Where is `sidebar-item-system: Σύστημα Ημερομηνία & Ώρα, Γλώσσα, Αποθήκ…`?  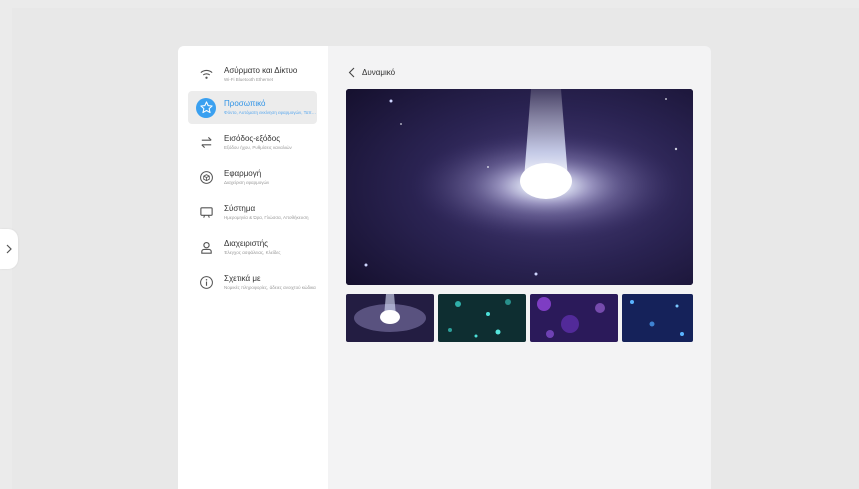 sidebar-item-system: Σύστημα Ημερομηνία & Ώρα, Γλώσσα, Αποθήκ… is located at coordinates (252, 212).